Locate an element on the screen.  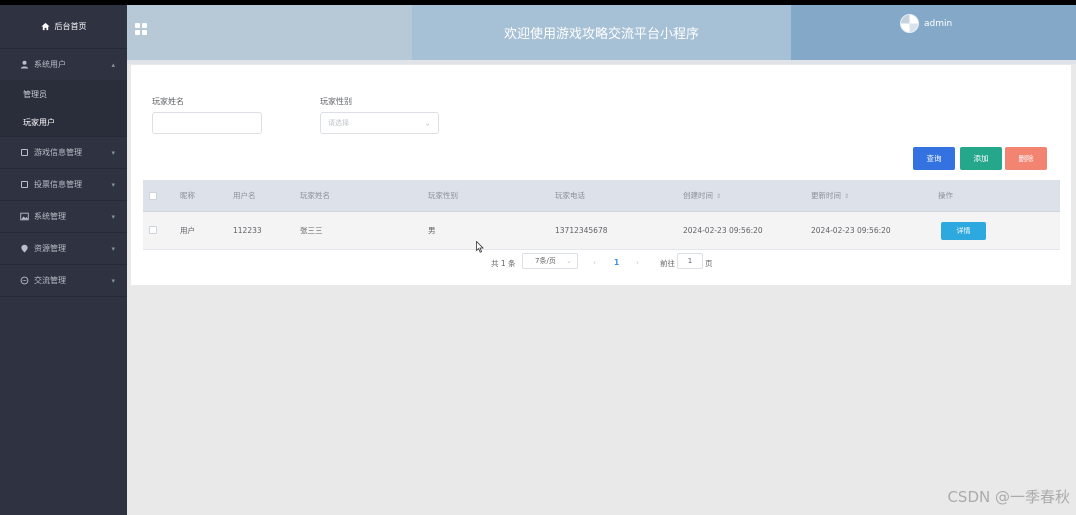
sidebar-item-communication: 交流管理 ▾ is located at coordinates (63, 280).